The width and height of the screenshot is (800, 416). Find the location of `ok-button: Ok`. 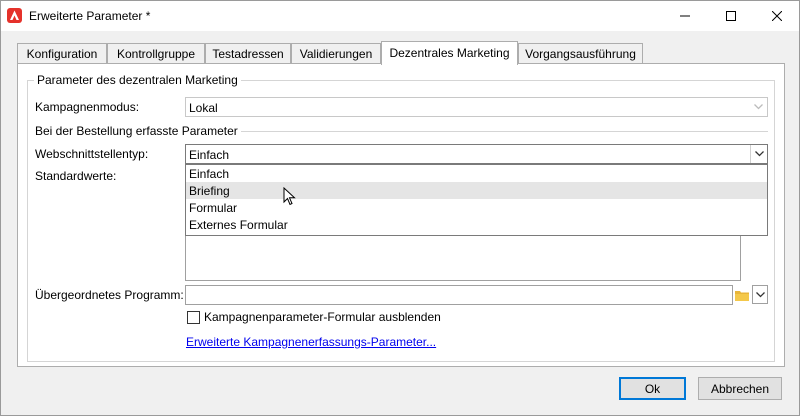

ok-button: Ok is located at coordinates (652, 388).